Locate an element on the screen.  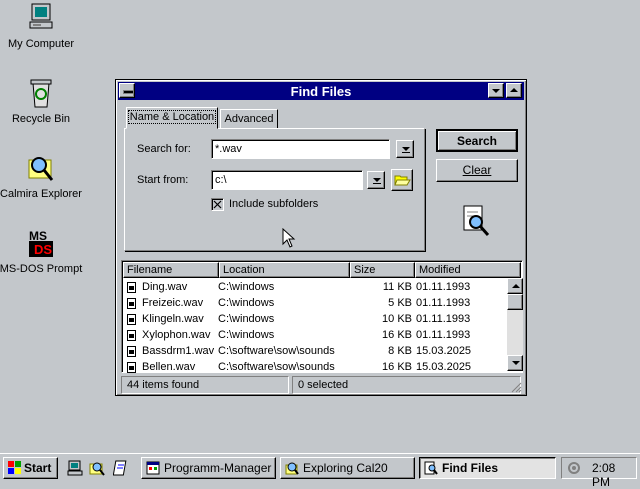
start-from-input: c:\ is located at coordinates (287, 180).